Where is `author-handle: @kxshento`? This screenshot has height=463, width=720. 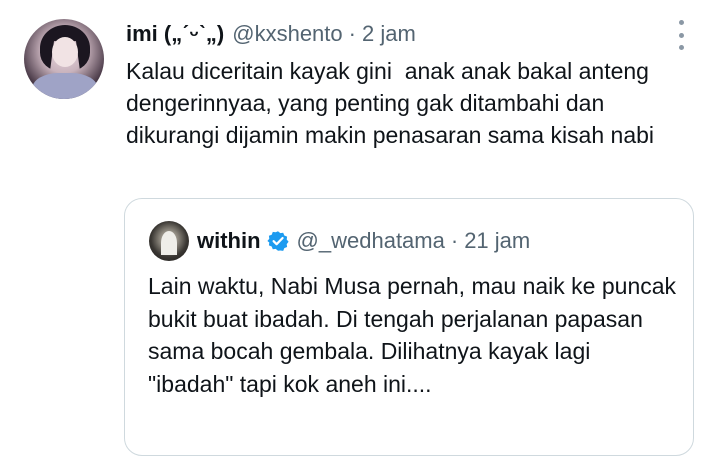 author-handle: @kxshento is located at coordinates (287, 34).